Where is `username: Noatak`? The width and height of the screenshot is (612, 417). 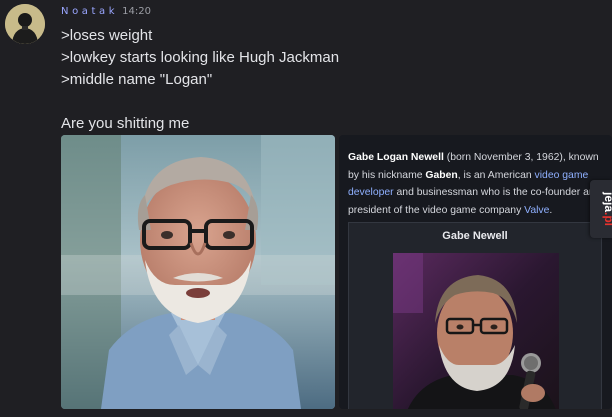 username: Noatak is located at coordinates (89, 11).